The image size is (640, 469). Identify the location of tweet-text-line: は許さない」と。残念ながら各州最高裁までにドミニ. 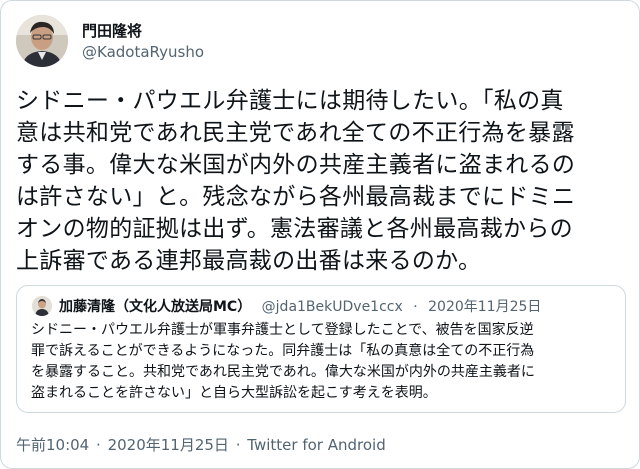
(296, 197).